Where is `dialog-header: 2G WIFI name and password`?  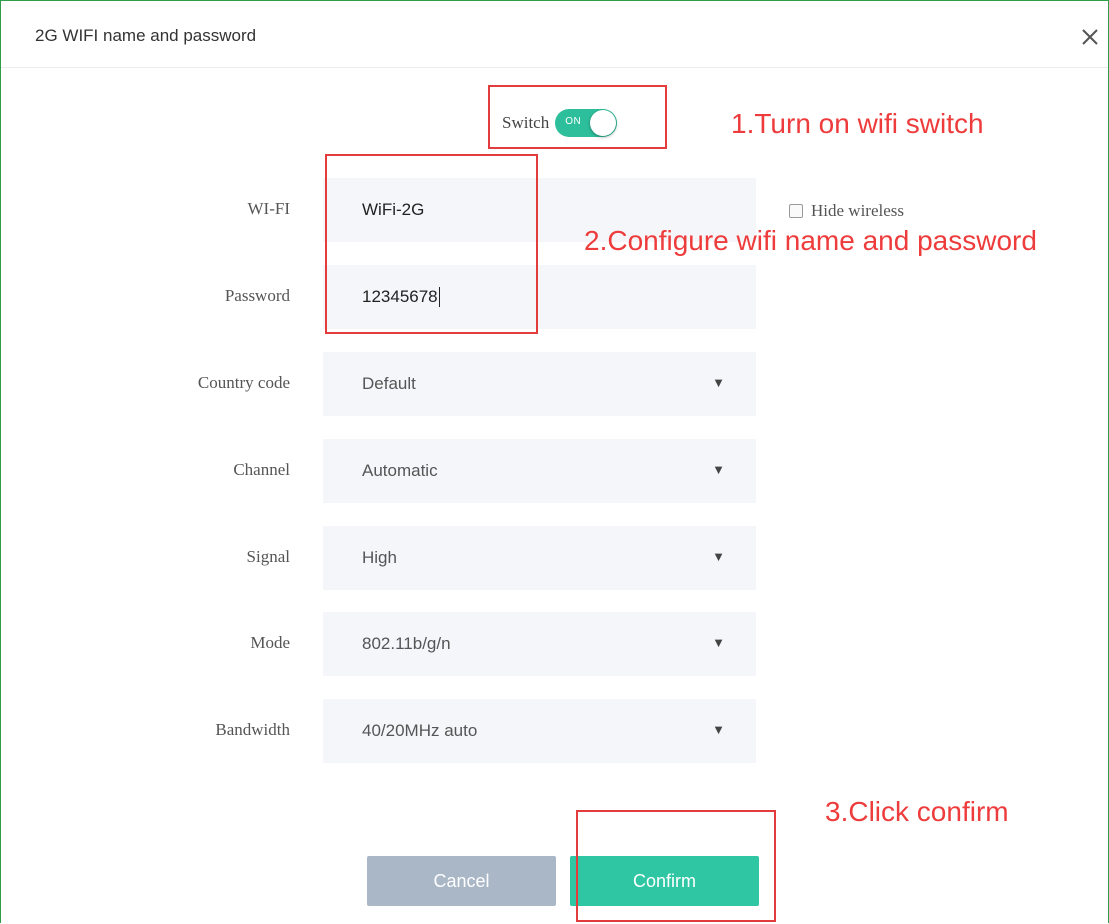 dialog-header: 2G WIFI name and password is located at coordinates (554, 34).